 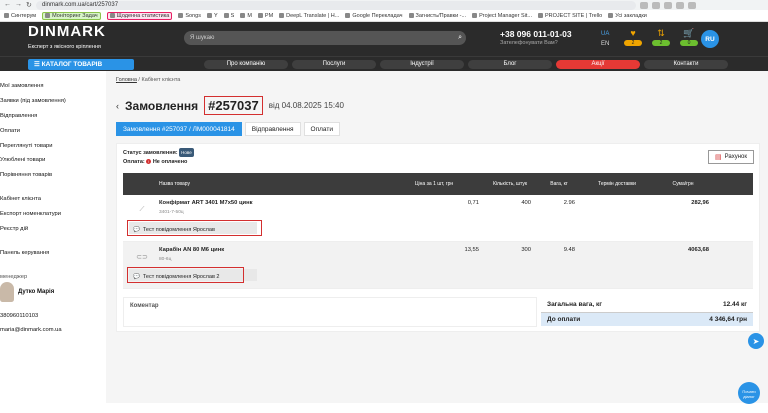 What do you see at coordinates (36, 291) in the screenshot?
I see `manager-name: Дутко Марія` at bounding box center [36, 291].